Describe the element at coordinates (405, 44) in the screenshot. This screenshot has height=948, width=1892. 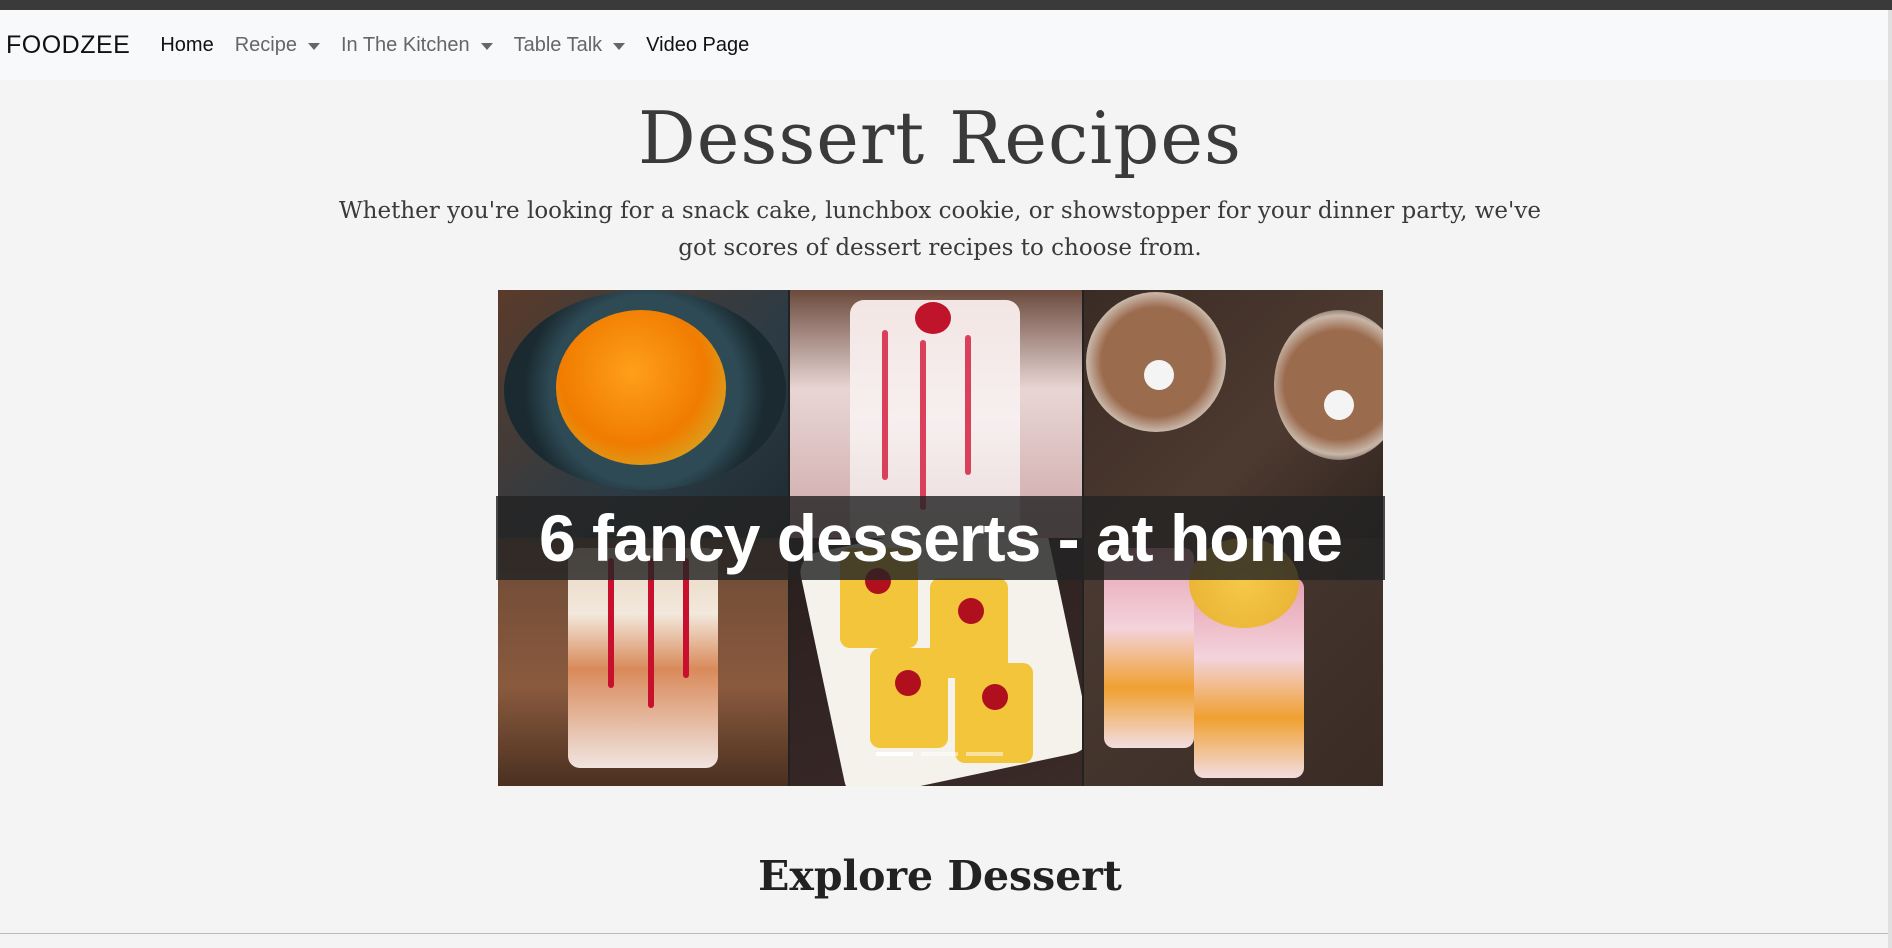
I see `nav-label-in-the-kitchen: In The Kitchen` at that location.